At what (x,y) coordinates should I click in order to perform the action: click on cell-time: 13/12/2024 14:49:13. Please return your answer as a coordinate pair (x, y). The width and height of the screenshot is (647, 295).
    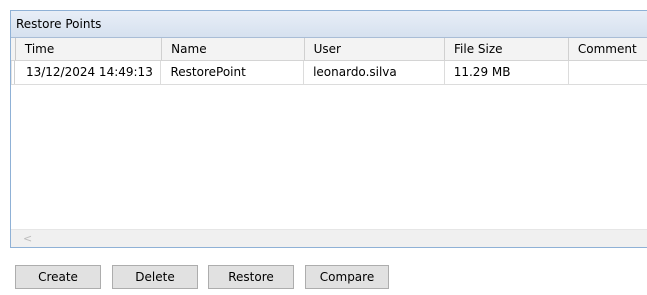
    Looking at the image, I should click on (88, 72).